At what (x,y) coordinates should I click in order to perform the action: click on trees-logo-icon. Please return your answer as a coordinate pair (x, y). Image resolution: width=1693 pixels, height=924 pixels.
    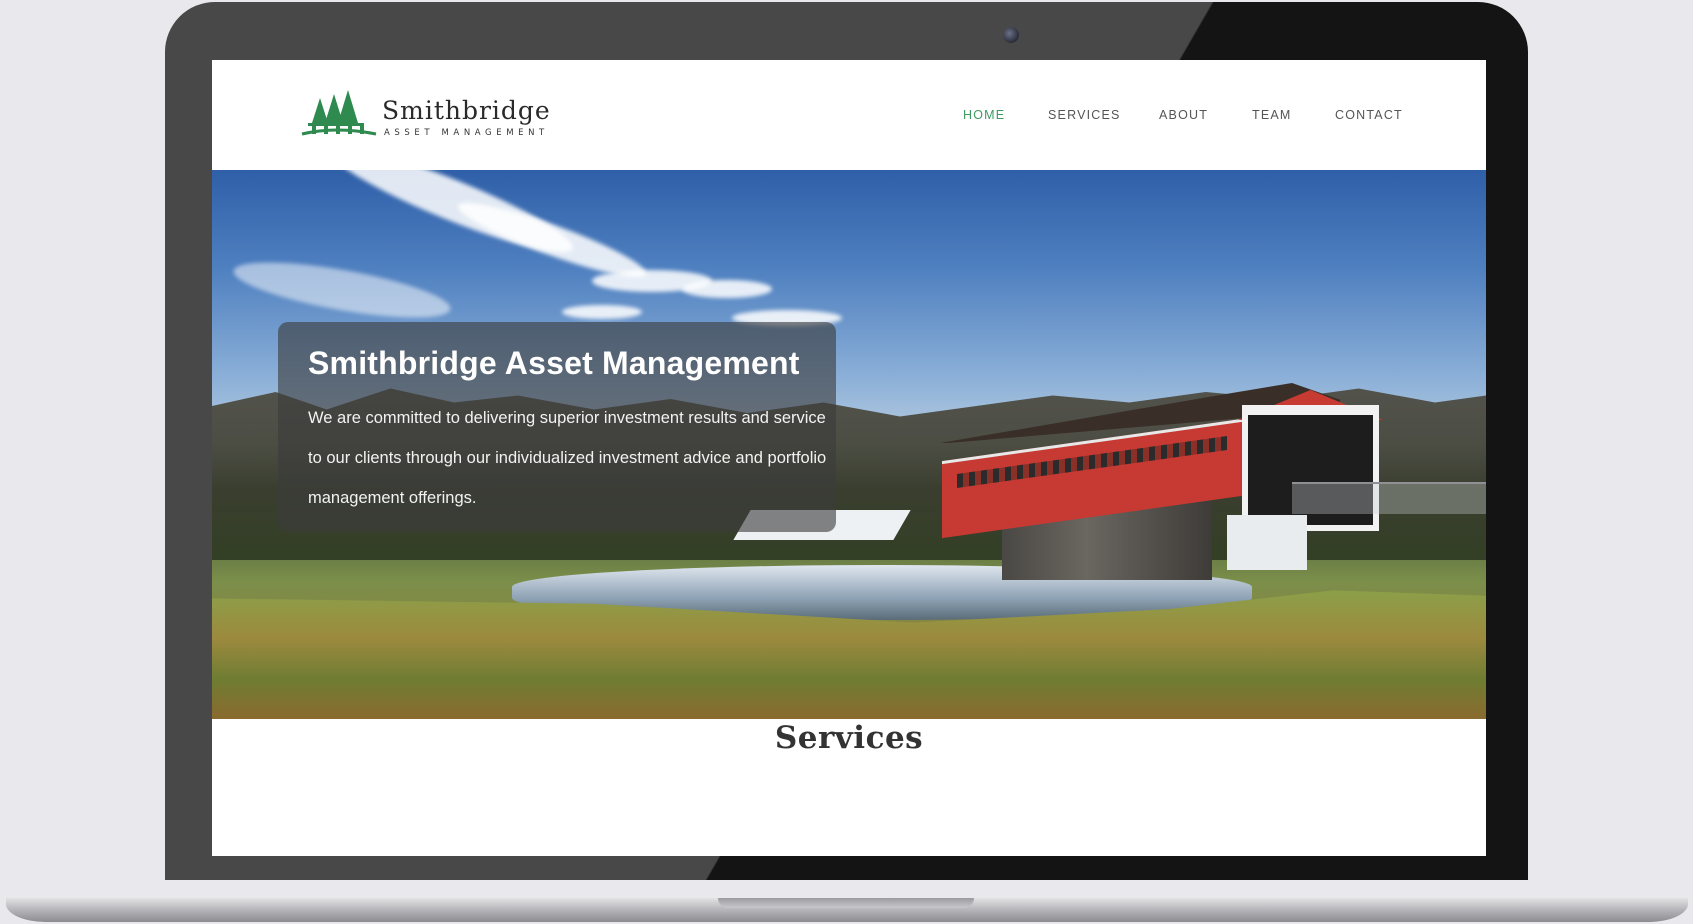
    Looking at the image, I should click on (339, 113).